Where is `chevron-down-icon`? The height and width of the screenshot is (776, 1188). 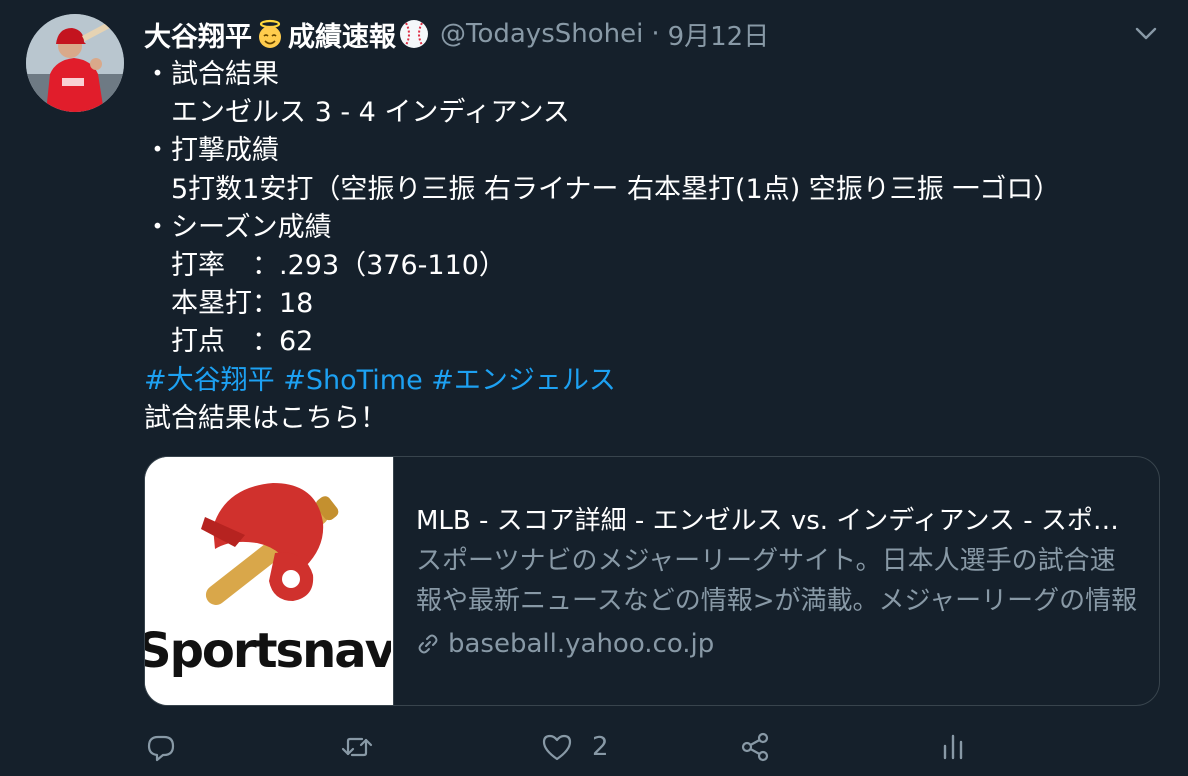
chevron-down-icon is located at coordinates (1146, 34).